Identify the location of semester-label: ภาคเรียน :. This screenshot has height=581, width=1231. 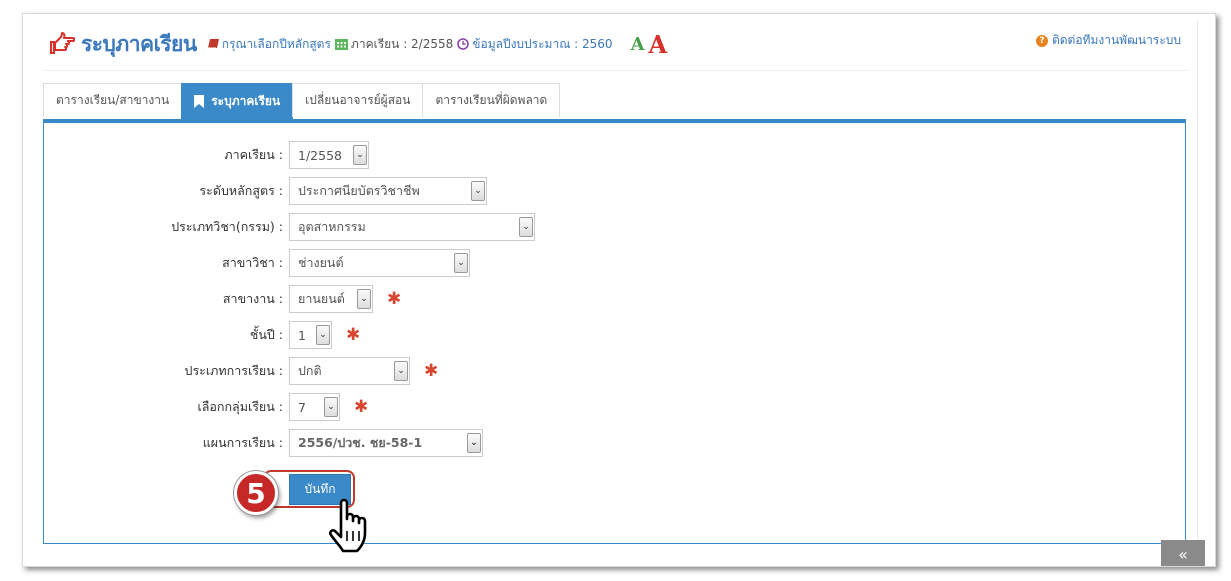
(253, 154).